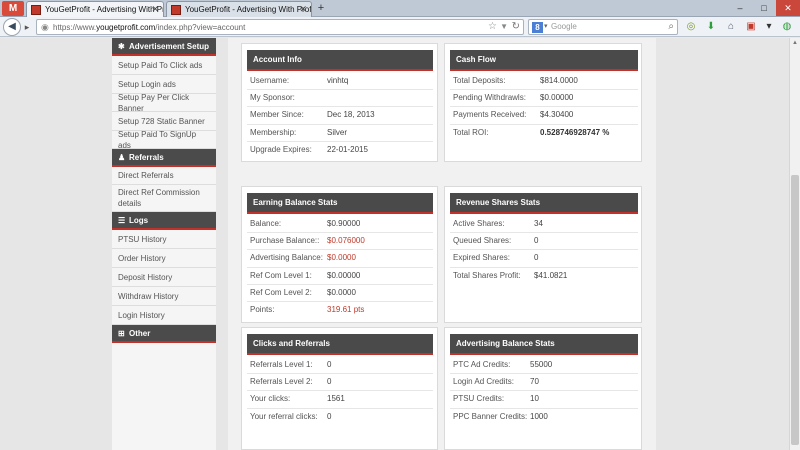 The image size is (800, 450). Describe the element at coordinates (13, 8) in the screenshot. I see `gmail-pinned-tab: M` at that location.